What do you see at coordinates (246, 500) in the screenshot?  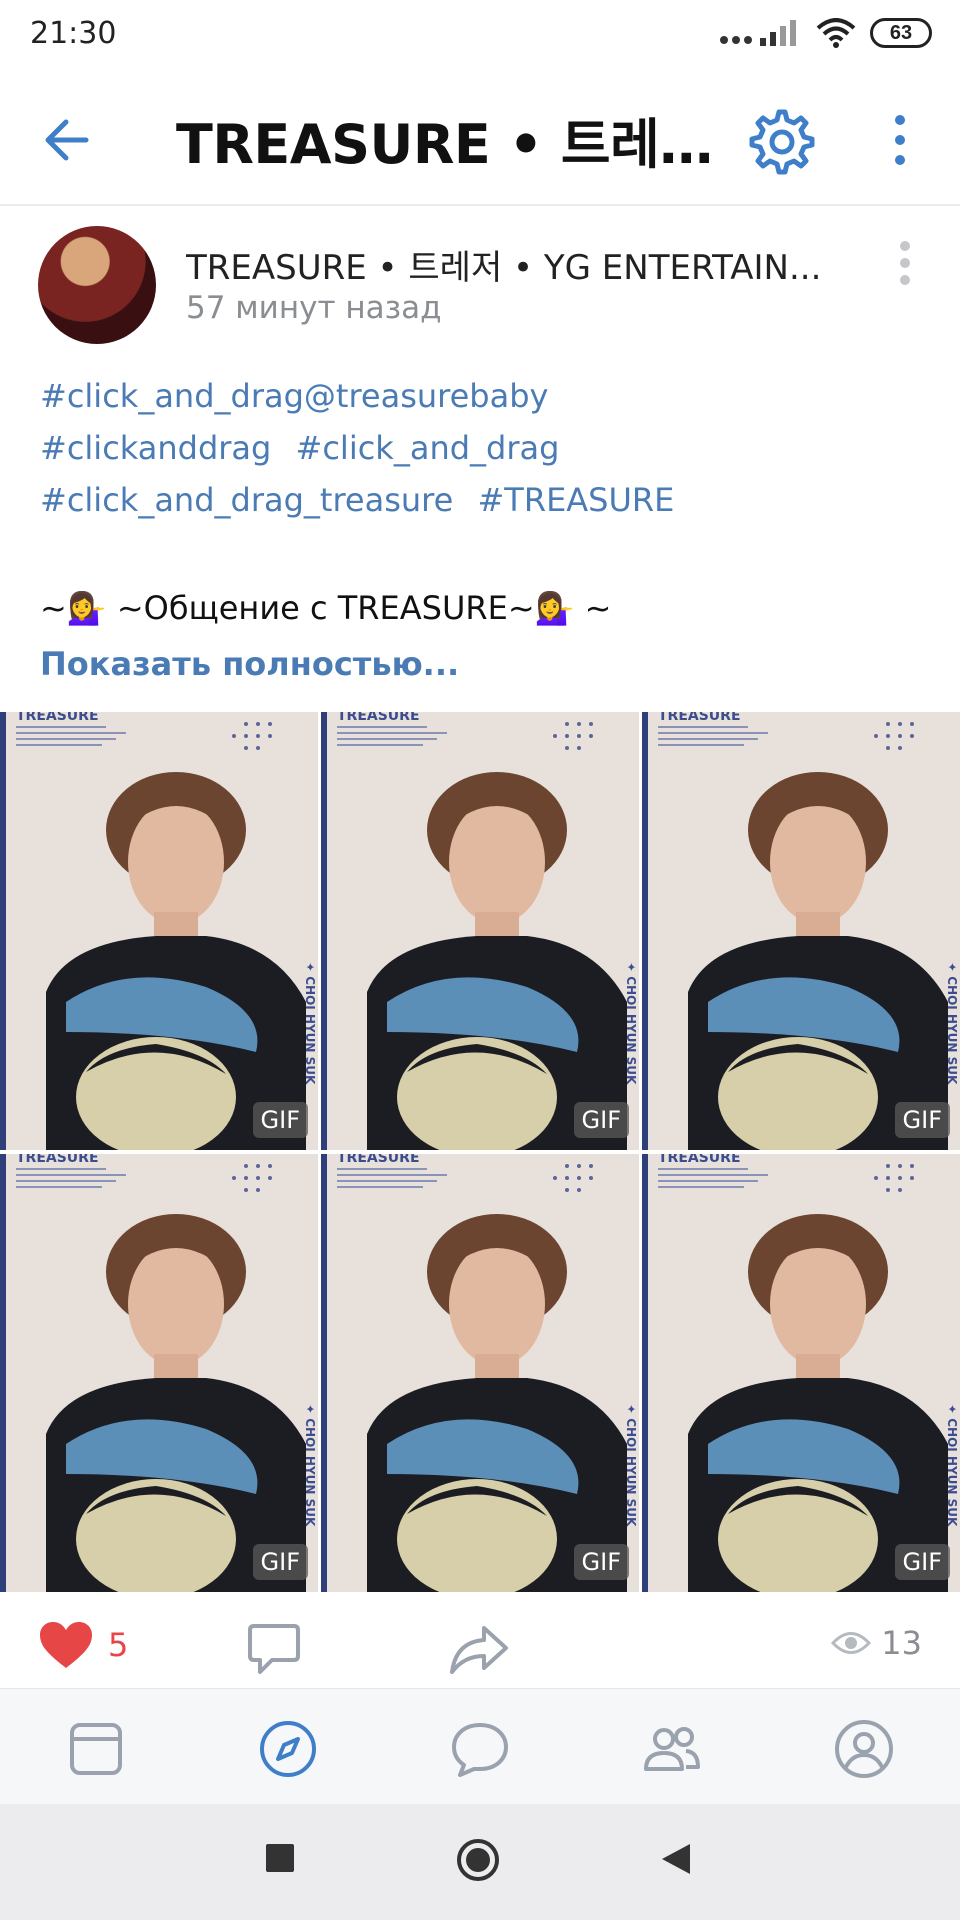 I see `hashtag-link: #click_and_drag_treasure` at bounding box center [246, 500].